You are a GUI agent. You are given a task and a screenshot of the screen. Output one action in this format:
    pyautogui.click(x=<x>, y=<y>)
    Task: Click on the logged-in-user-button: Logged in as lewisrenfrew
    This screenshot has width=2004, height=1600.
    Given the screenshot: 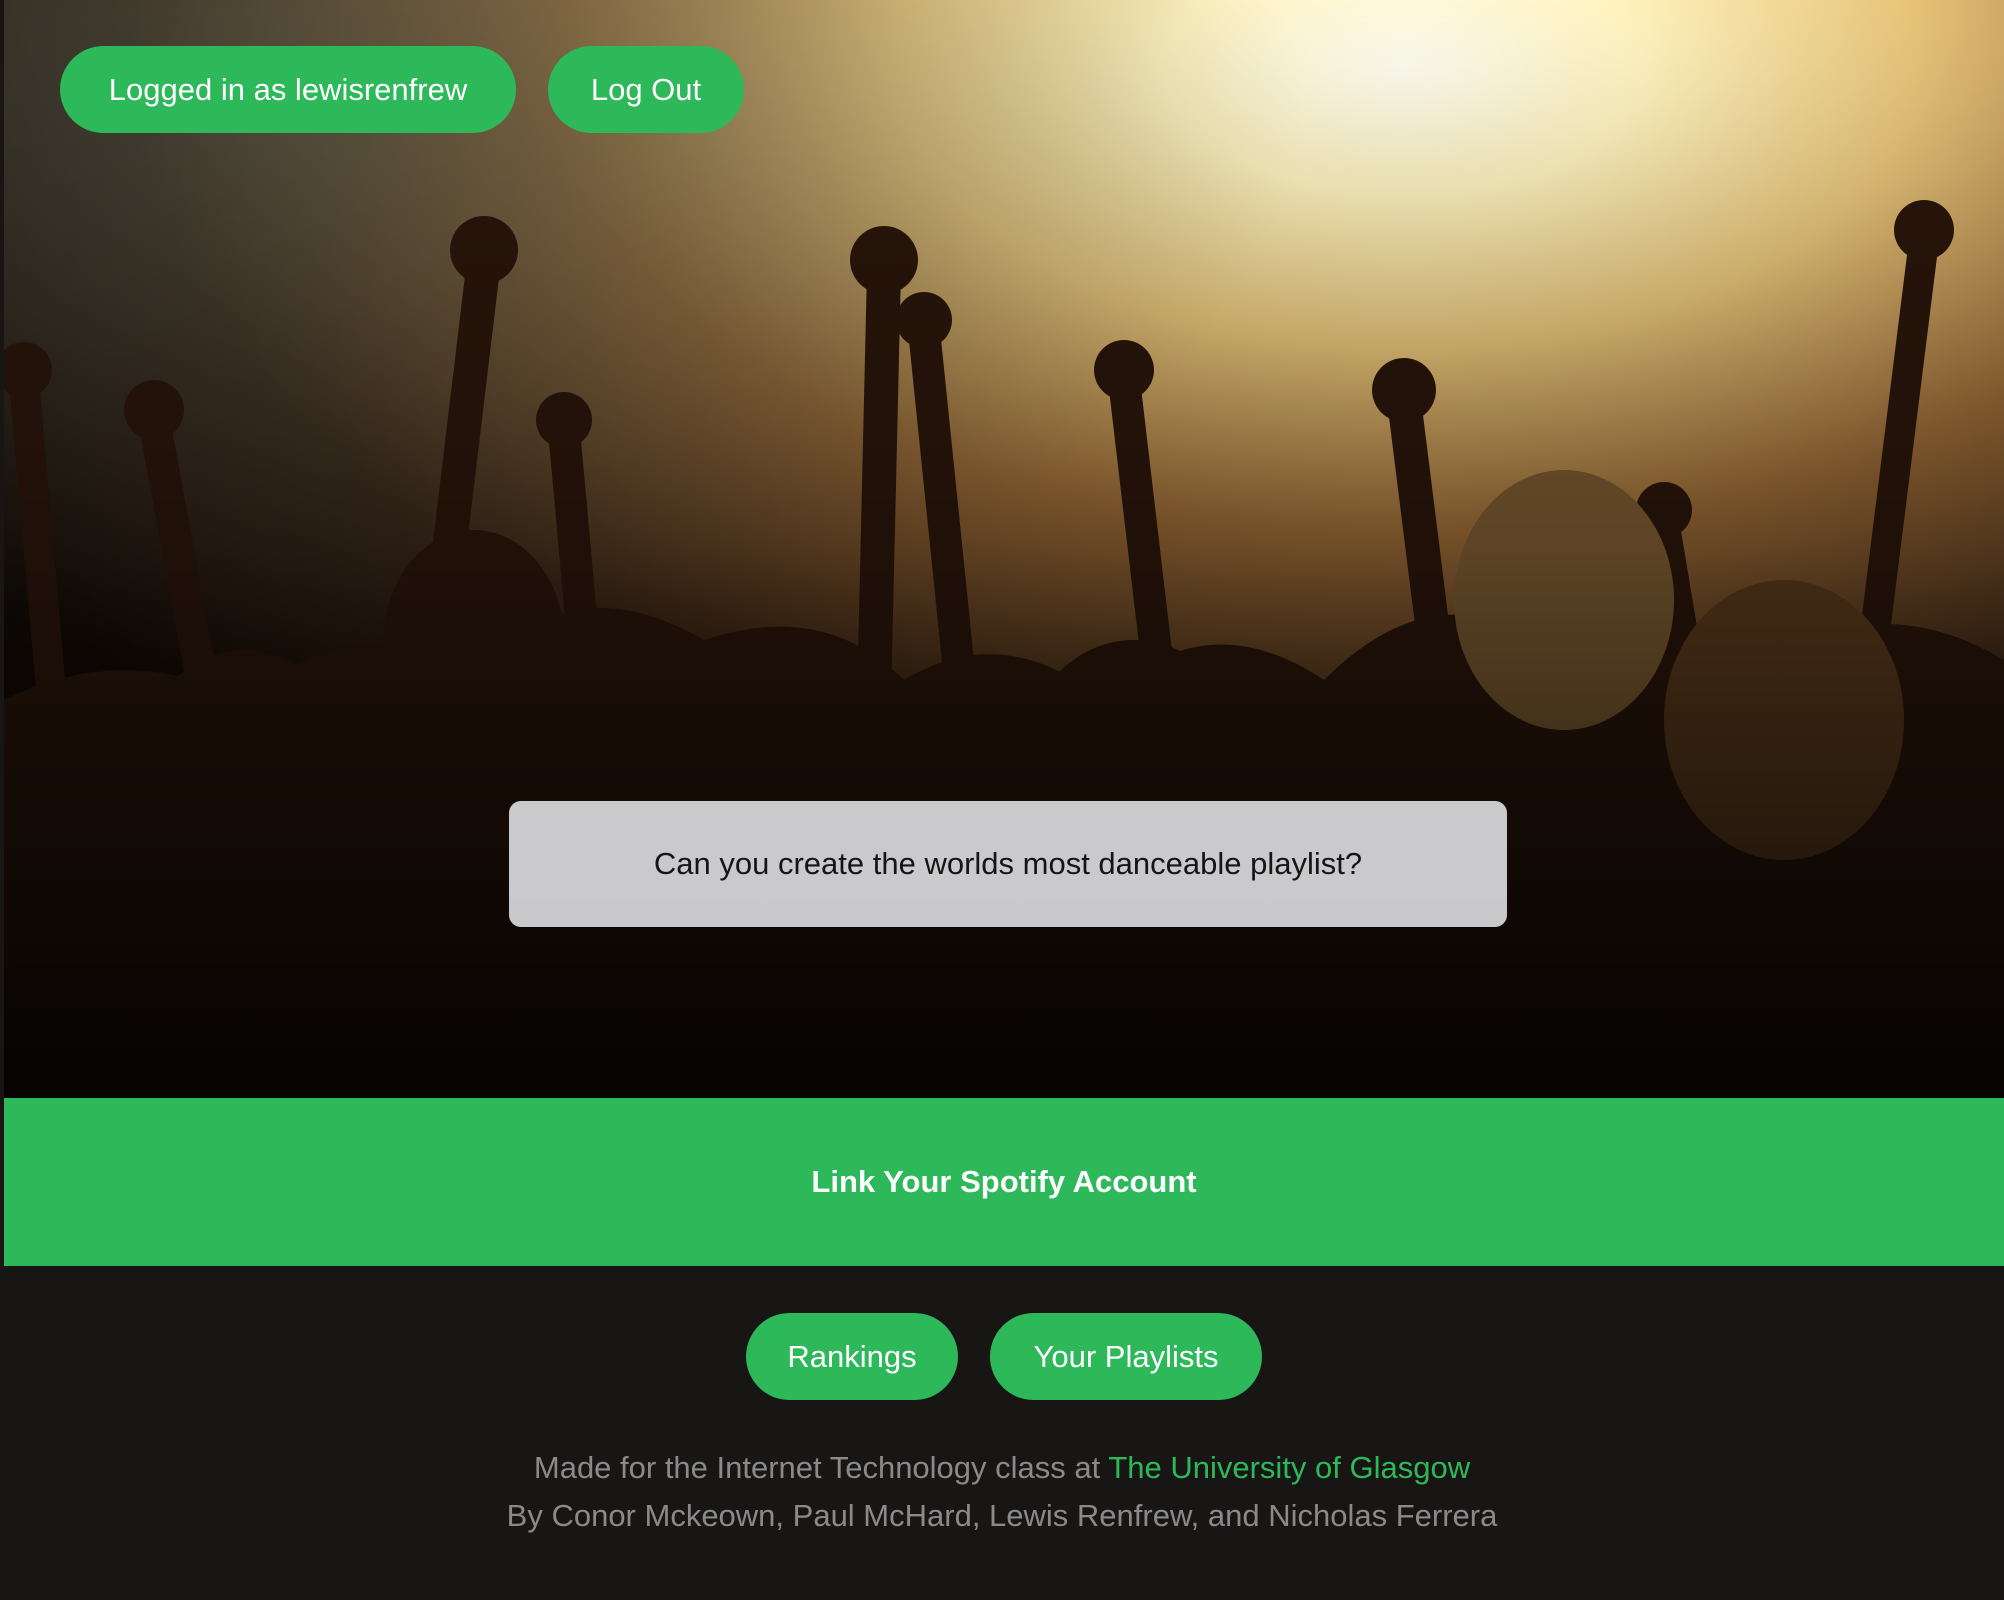 What is the action you would take?
    pyautogui.click(x=288, y=89)
    